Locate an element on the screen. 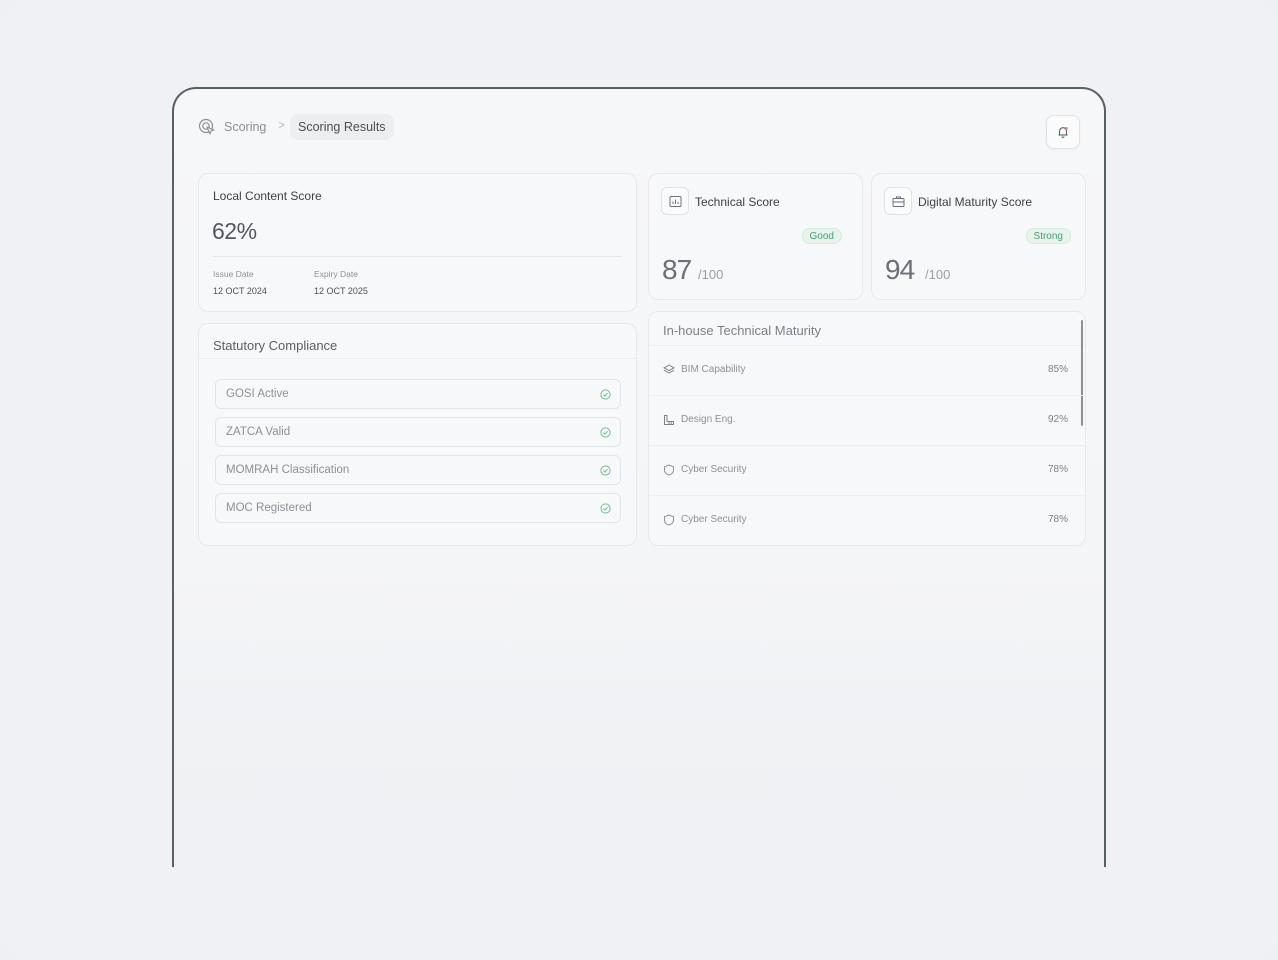 The image size is (1278, 960). local-content-title: Local Content Score is located at coordinates (267, 196).